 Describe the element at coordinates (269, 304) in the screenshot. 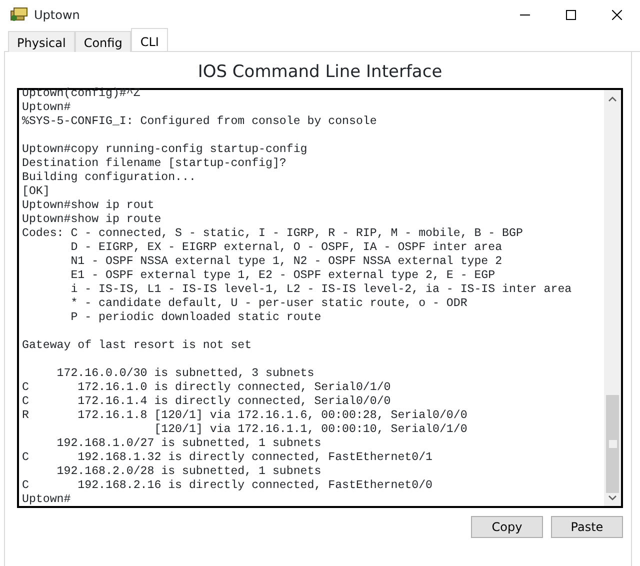

I see `console-line: * - candidate default, U - per-user static route, o - ODR` at that location.